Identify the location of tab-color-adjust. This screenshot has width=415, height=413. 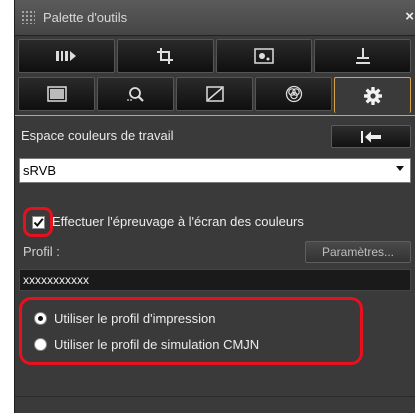
(293, 94).